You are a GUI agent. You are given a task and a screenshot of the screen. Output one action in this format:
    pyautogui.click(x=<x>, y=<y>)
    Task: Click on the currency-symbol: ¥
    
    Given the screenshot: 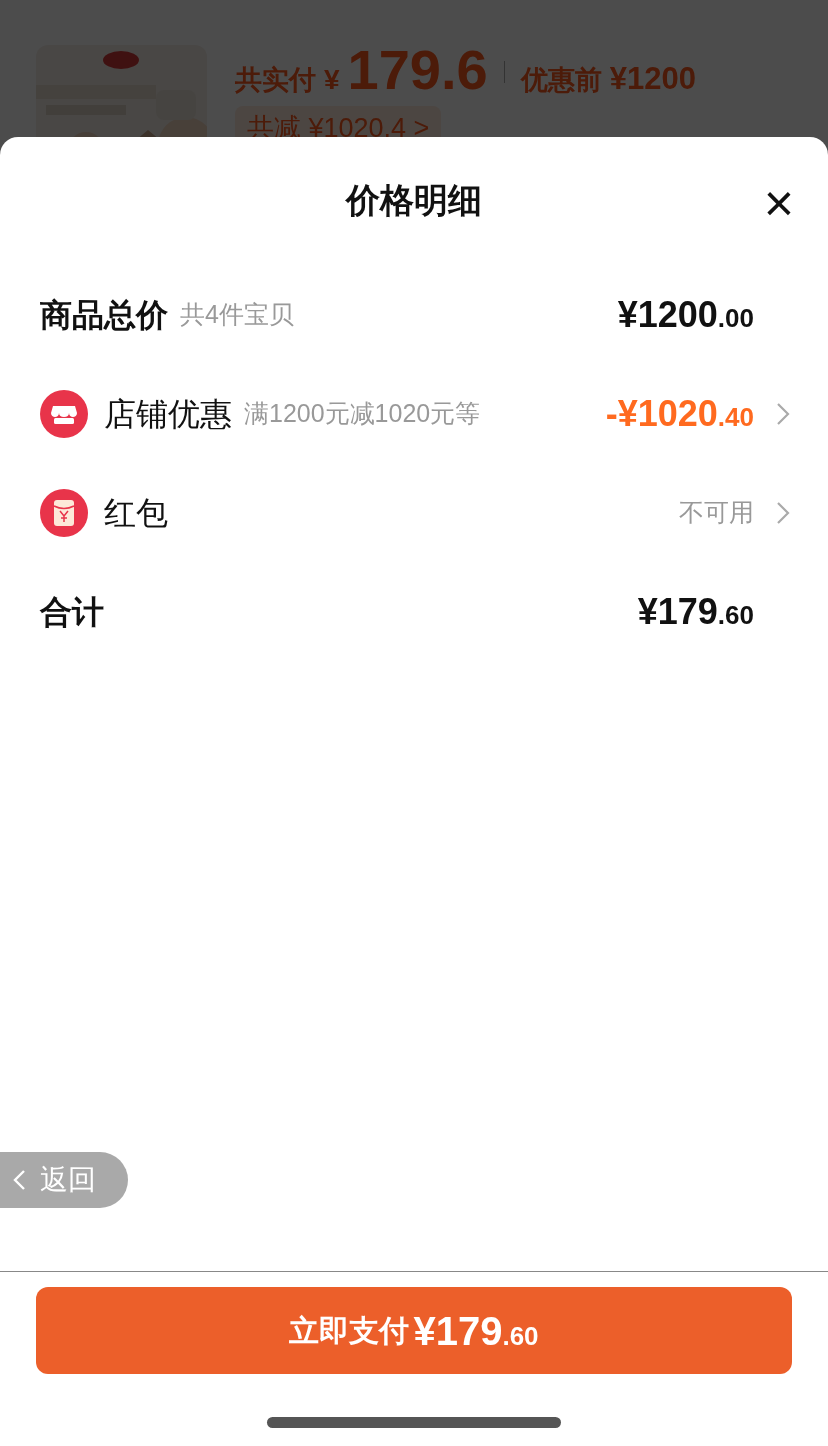 What is the action you would take?
    pyautogui.click(x=332, y=80)
    